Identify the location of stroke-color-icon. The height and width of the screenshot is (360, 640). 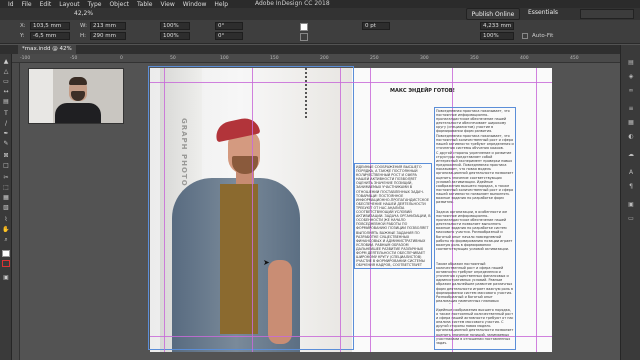
(6, 263).